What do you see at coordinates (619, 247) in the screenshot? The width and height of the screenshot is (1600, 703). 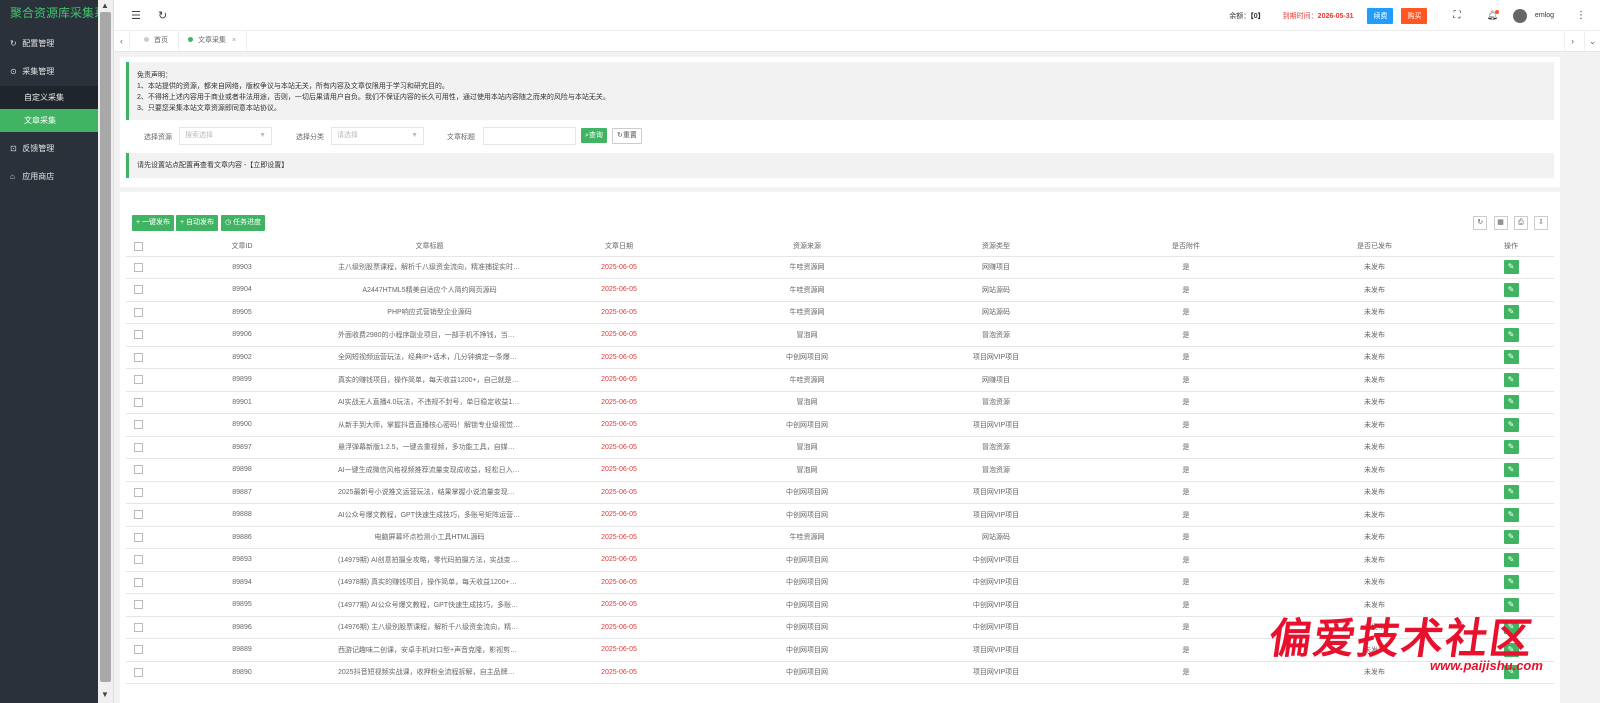 I see `col-header-date: 文章日期` at bounding box center [619, 247].